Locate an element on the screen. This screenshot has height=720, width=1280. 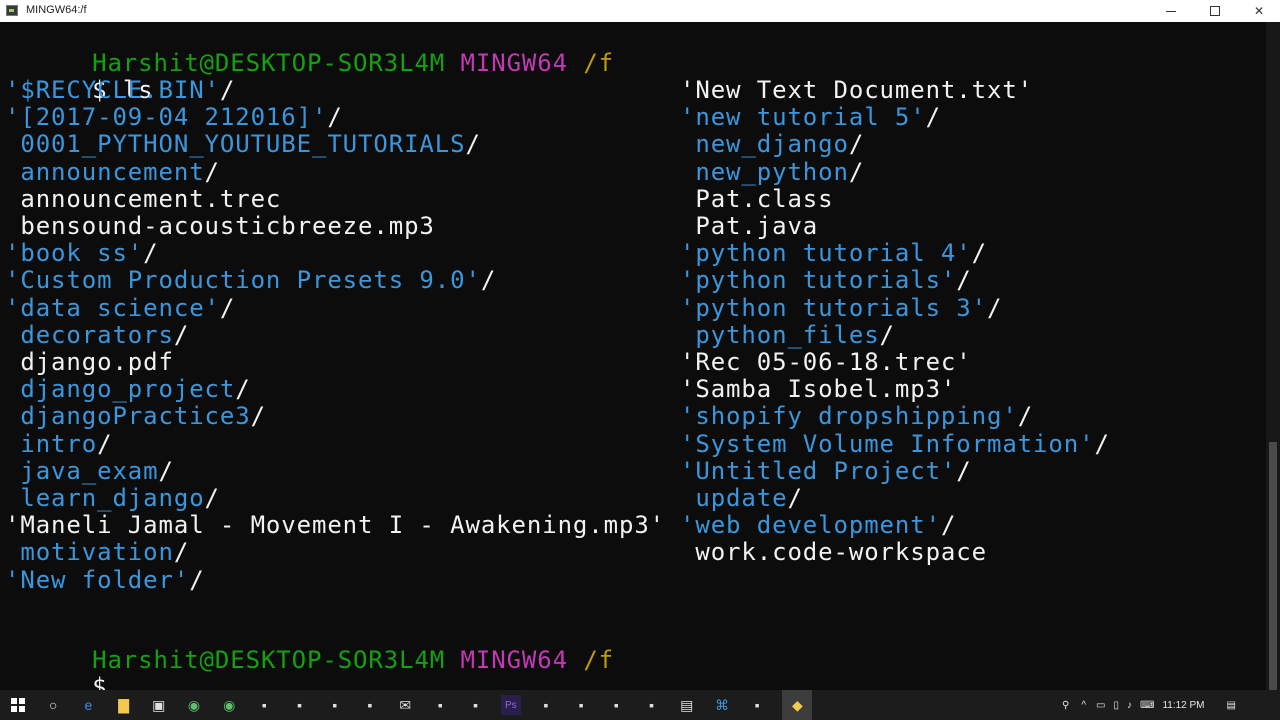
directory-entry: learn_django/ is located at coordinates (112, 498).